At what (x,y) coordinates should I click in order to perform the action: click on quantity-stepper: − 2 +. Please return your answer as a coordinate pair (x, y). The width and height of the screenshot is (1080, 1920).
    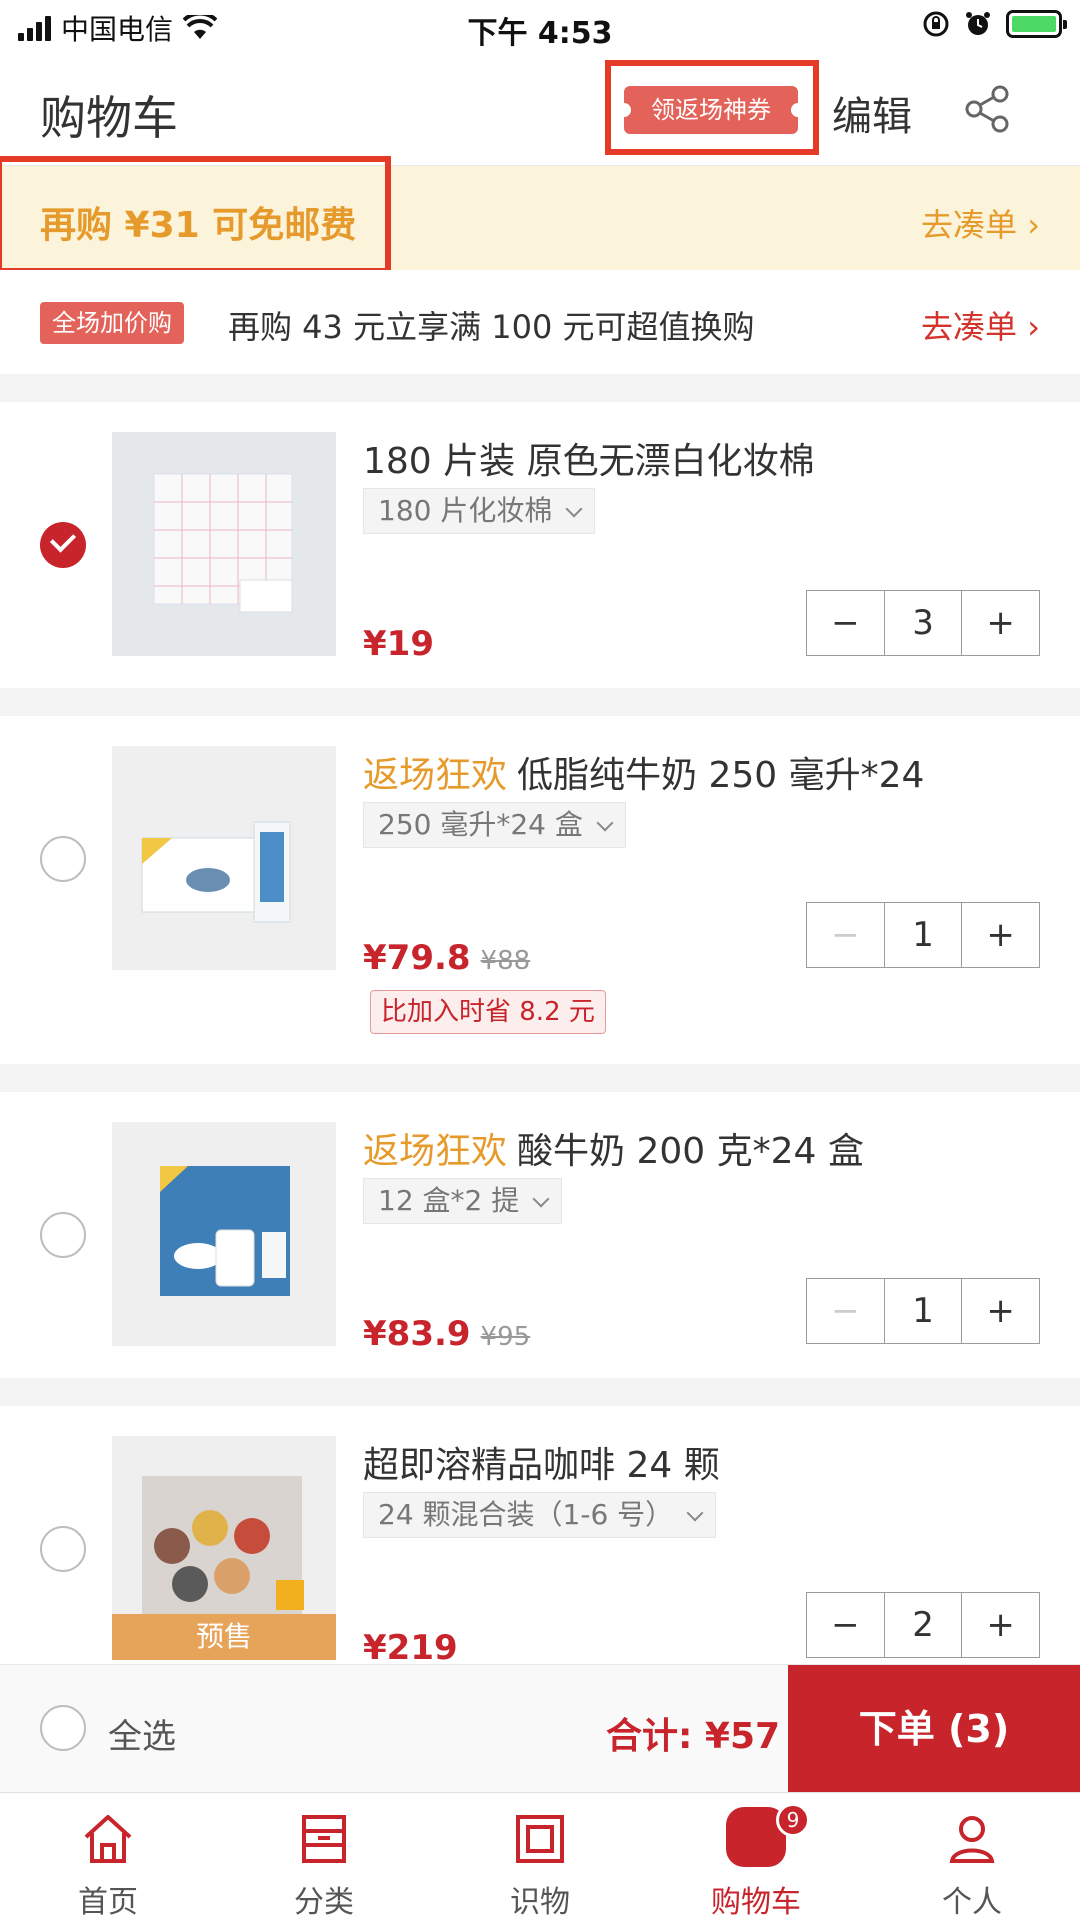
    Looking at the image, I should click on (923, 1625).